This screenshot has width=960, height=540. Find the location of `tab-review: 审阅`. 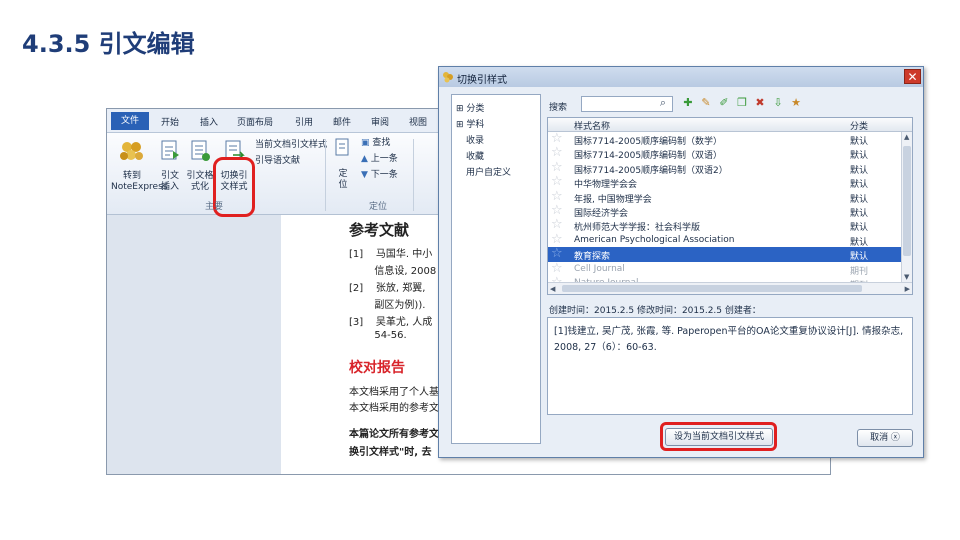

tab-review: 审阅 is located at coordinates (380, 121).